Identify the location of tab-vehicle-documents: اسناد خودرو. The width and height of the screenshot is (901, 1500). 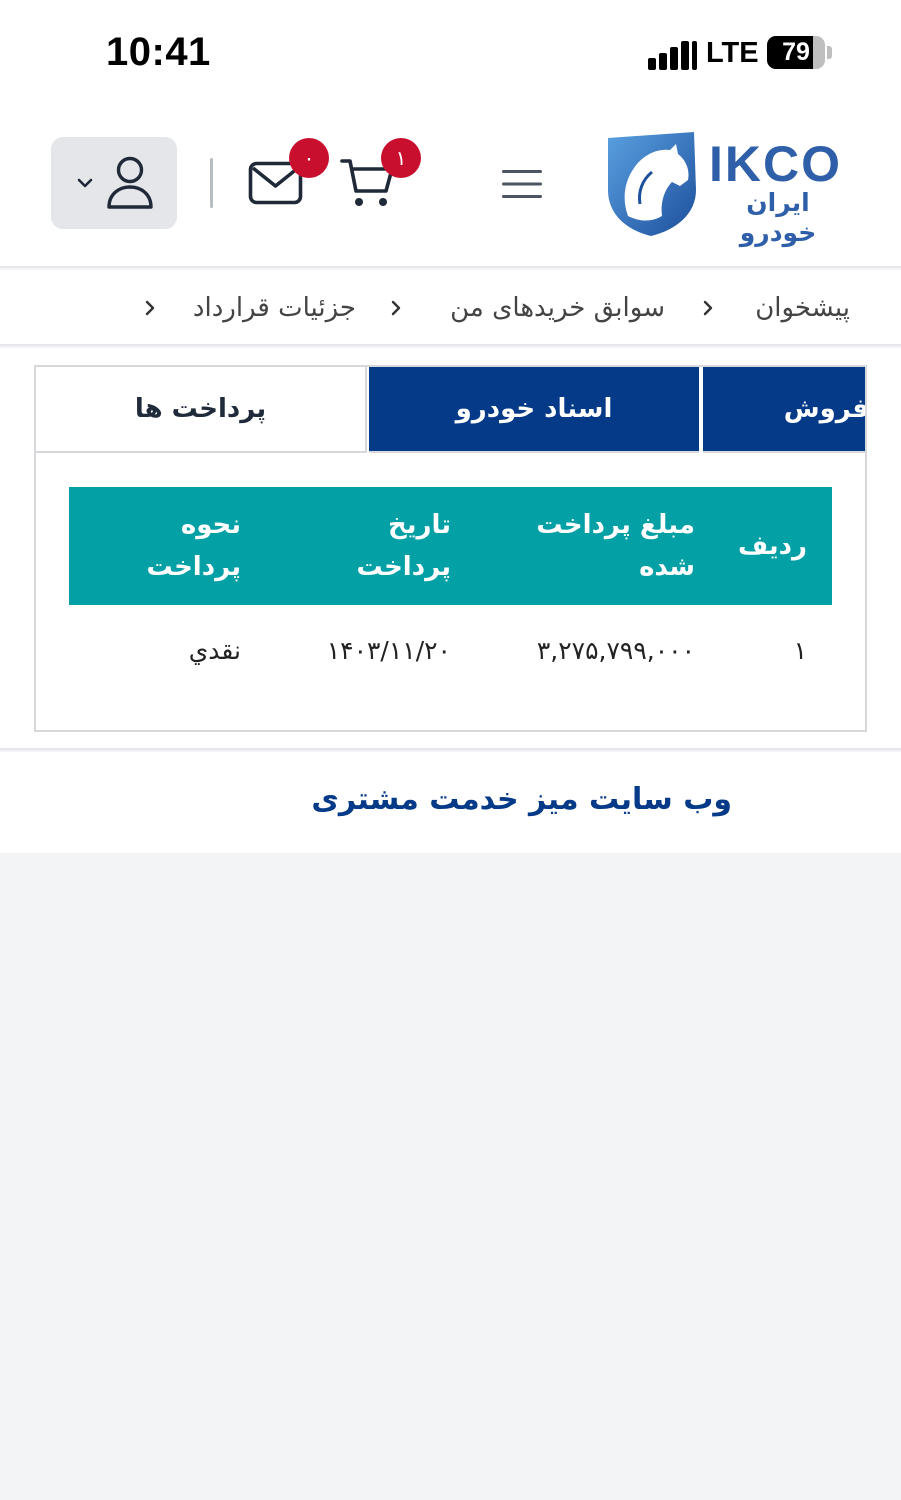
(534, 410).